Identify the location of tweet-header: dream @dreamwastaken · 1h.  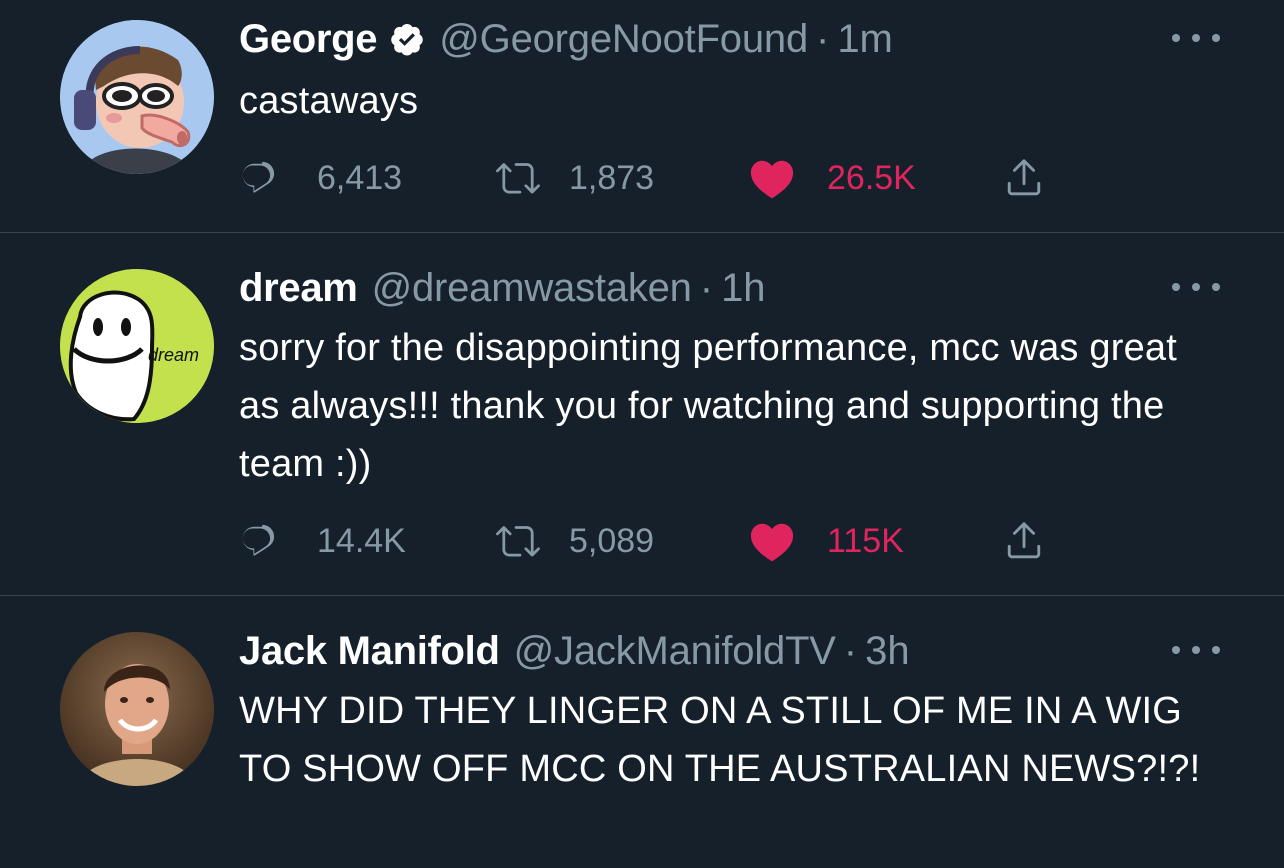
(502, 288).